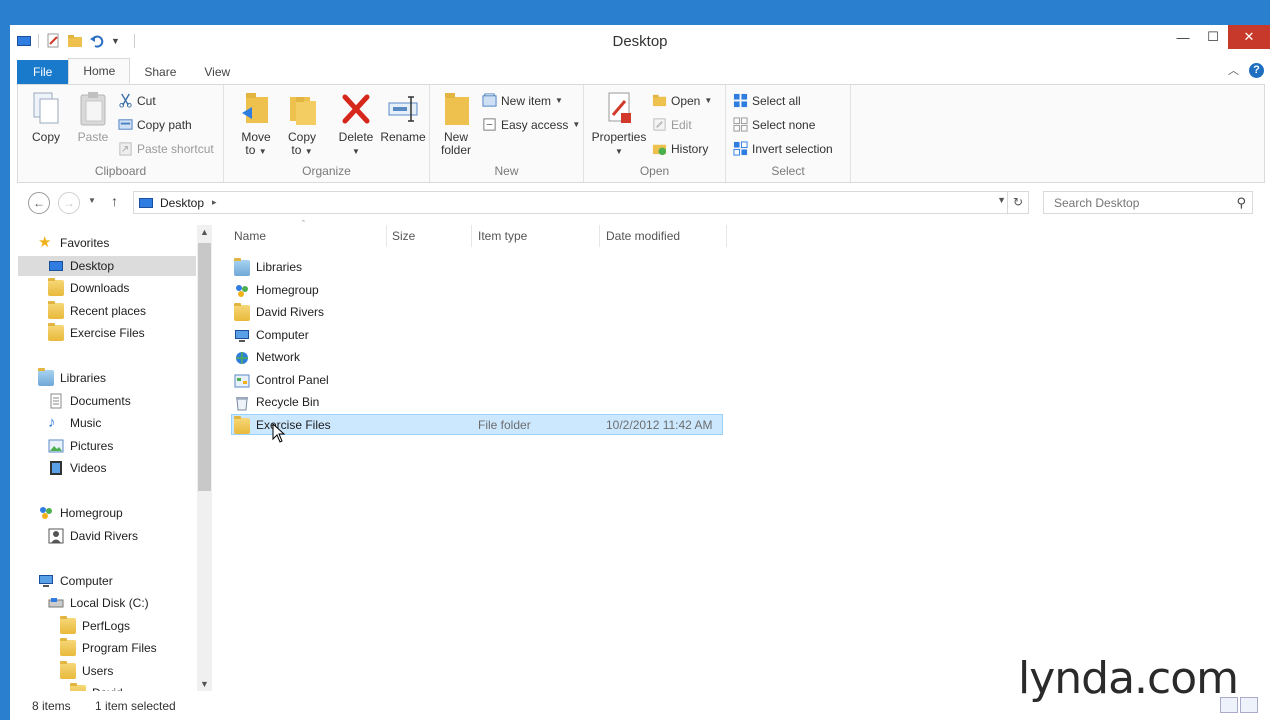  Describe the element at coordinates (619, 151) in the screenshot. I see `properties-caret-icon: ▼` at that location.